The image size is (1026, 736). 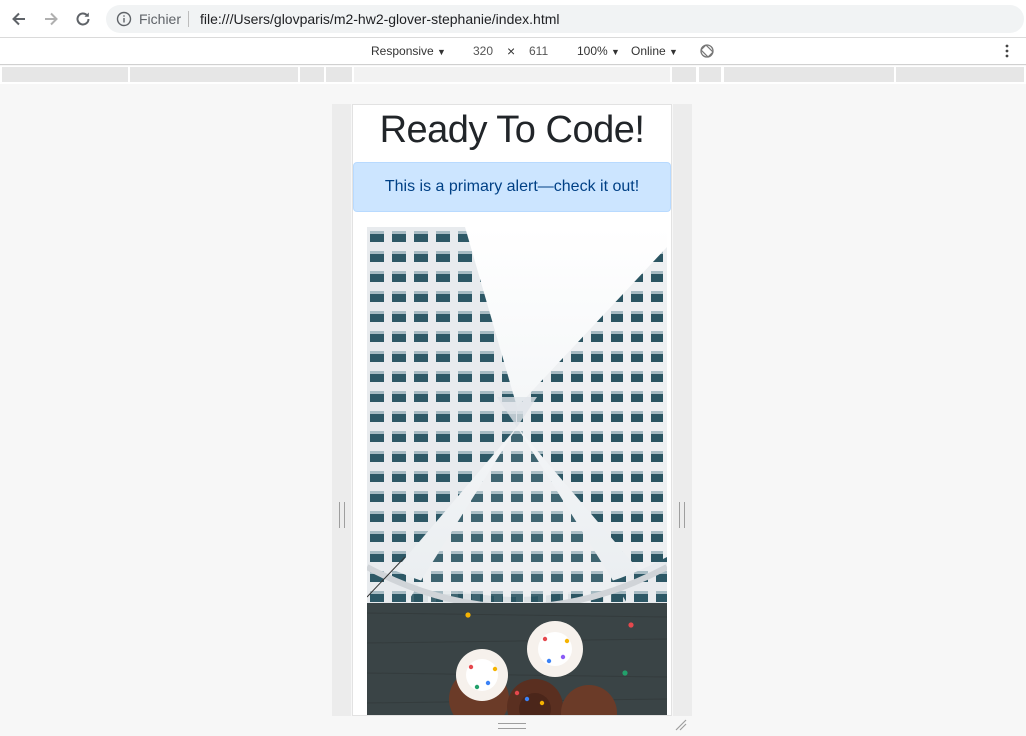 I want to click on media-query-bar, so click(x=513, y=75).